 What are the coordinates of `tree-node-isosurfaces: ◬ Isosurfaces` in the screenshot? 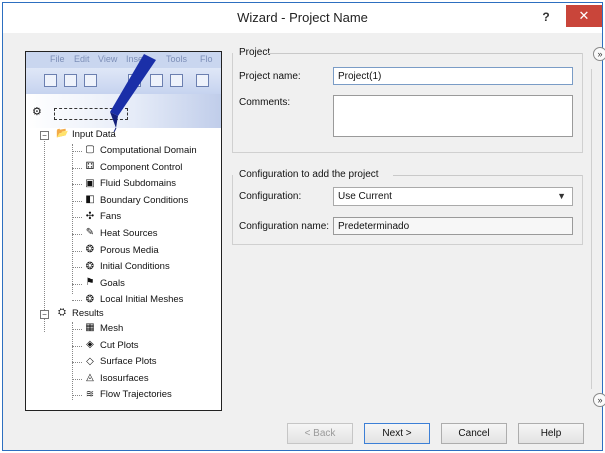 It's located at (116, 379).